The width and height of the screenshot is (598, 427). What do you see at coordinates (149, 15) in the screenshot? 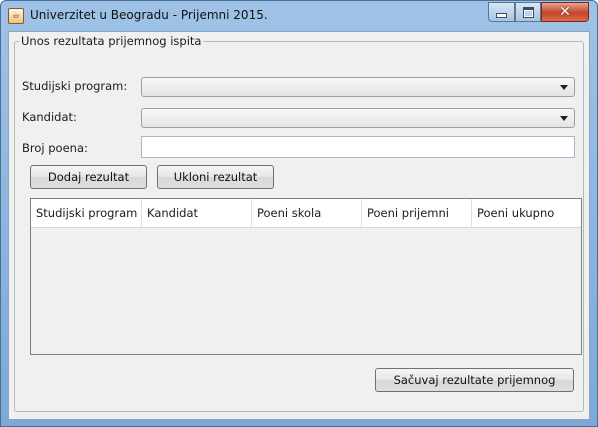
I see `window-title: Univerzitet u Beogradu - Prijemni 2015.` at bounding box center [149, 15].